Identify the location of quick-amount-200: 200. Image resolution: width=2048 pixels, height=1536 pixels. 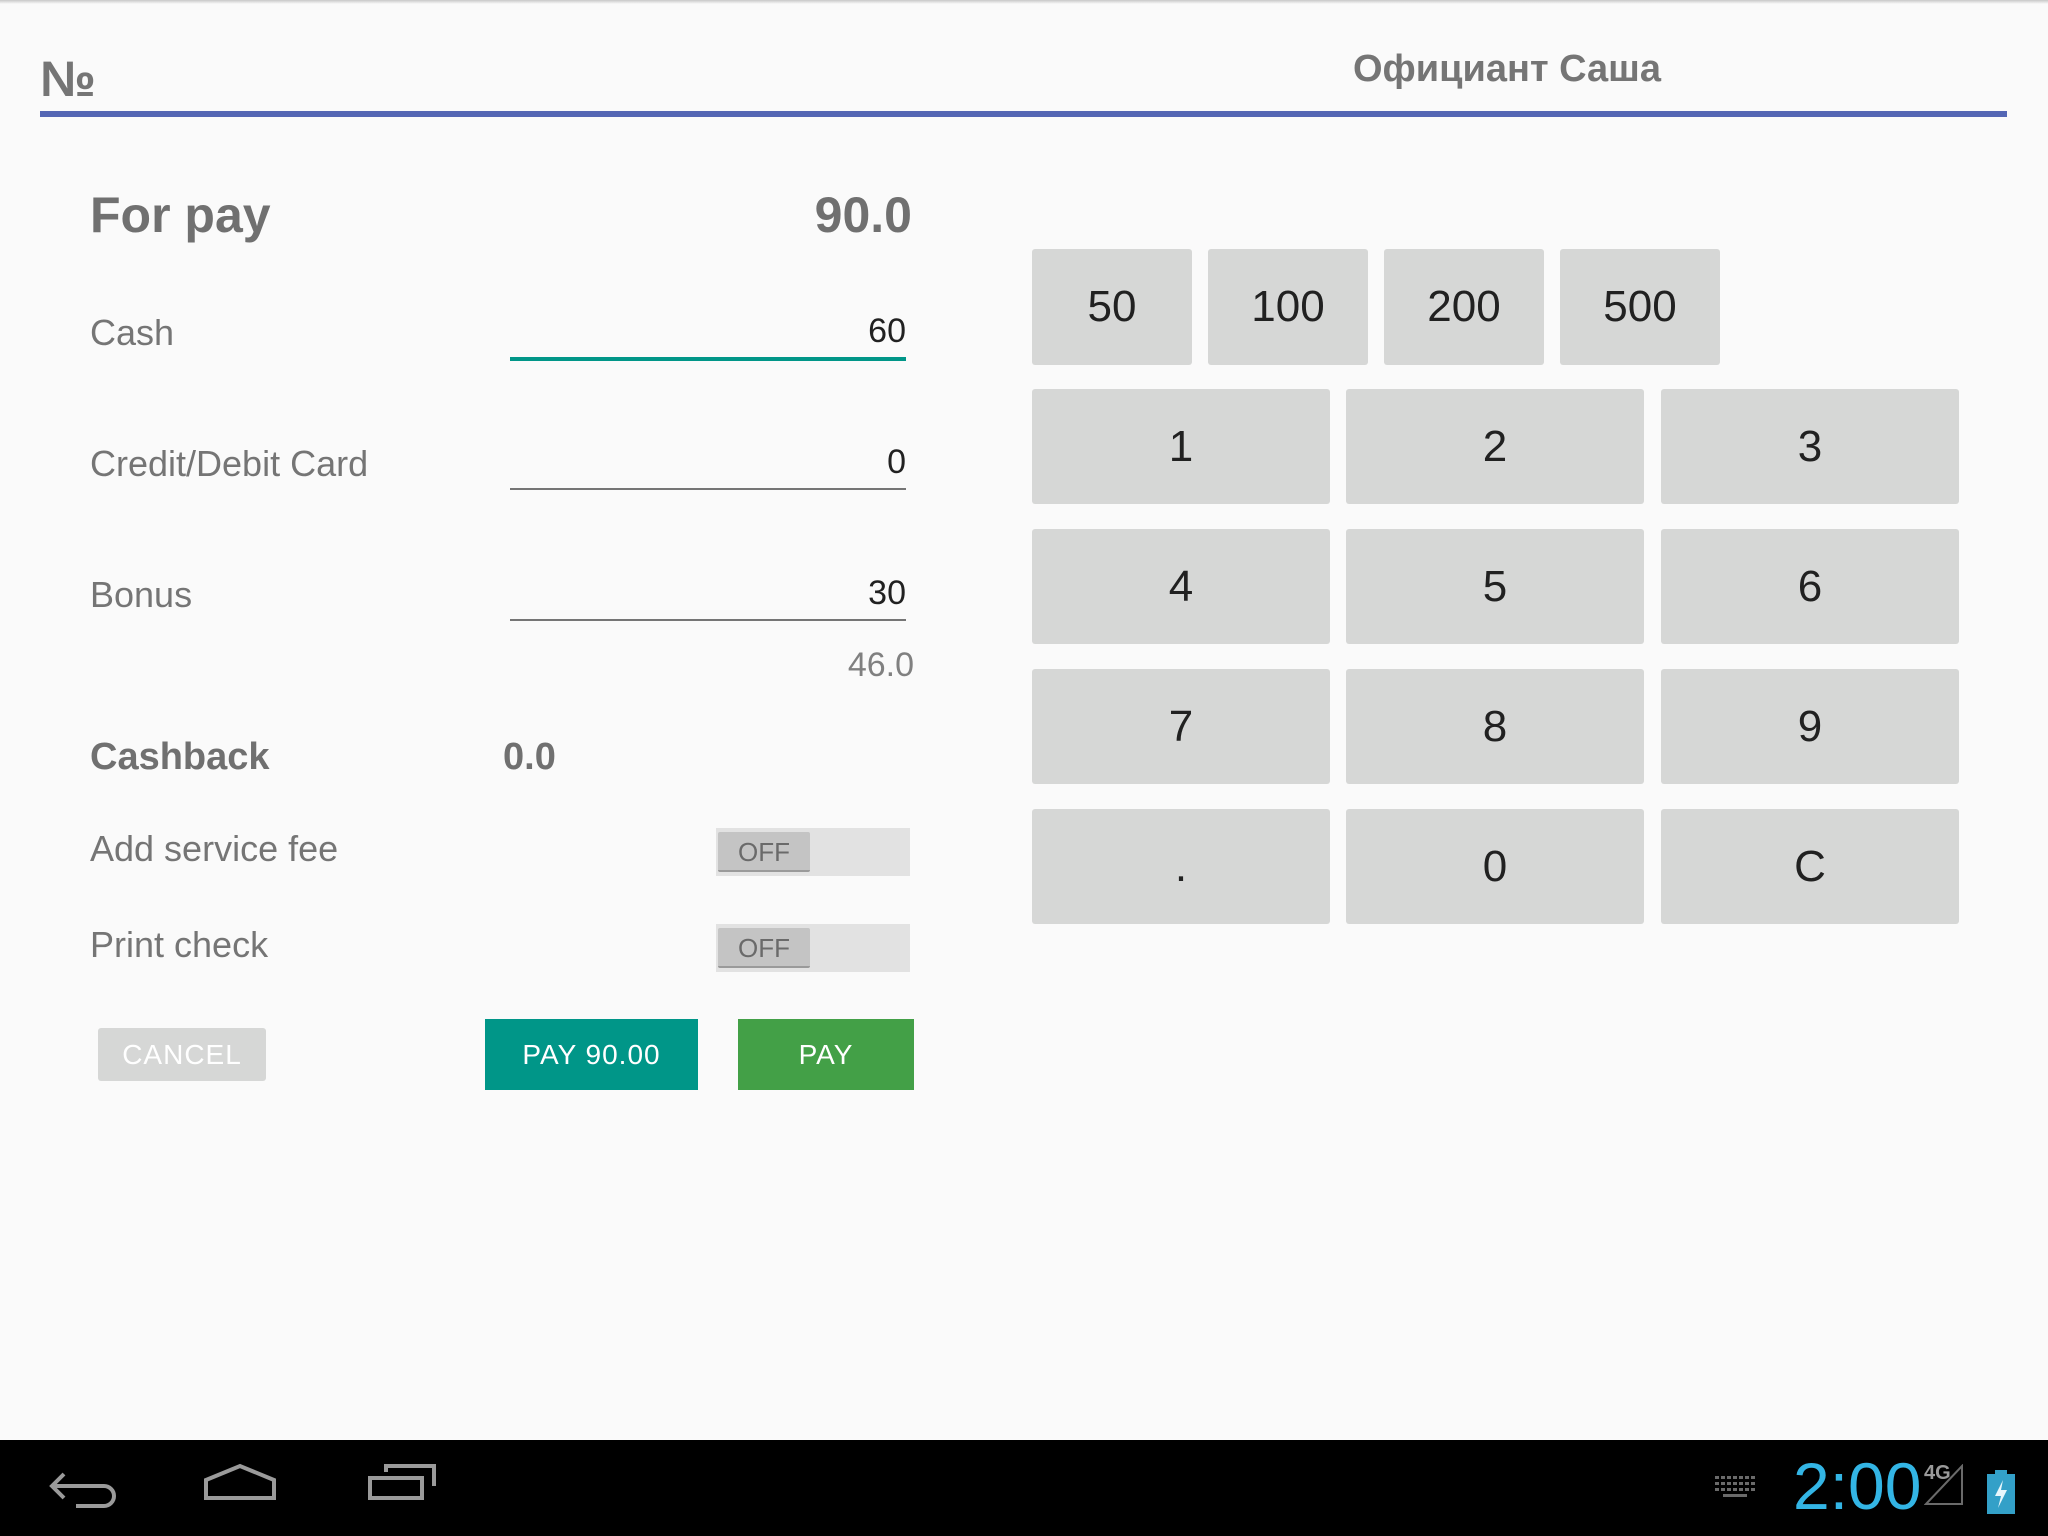
(1464, 307).